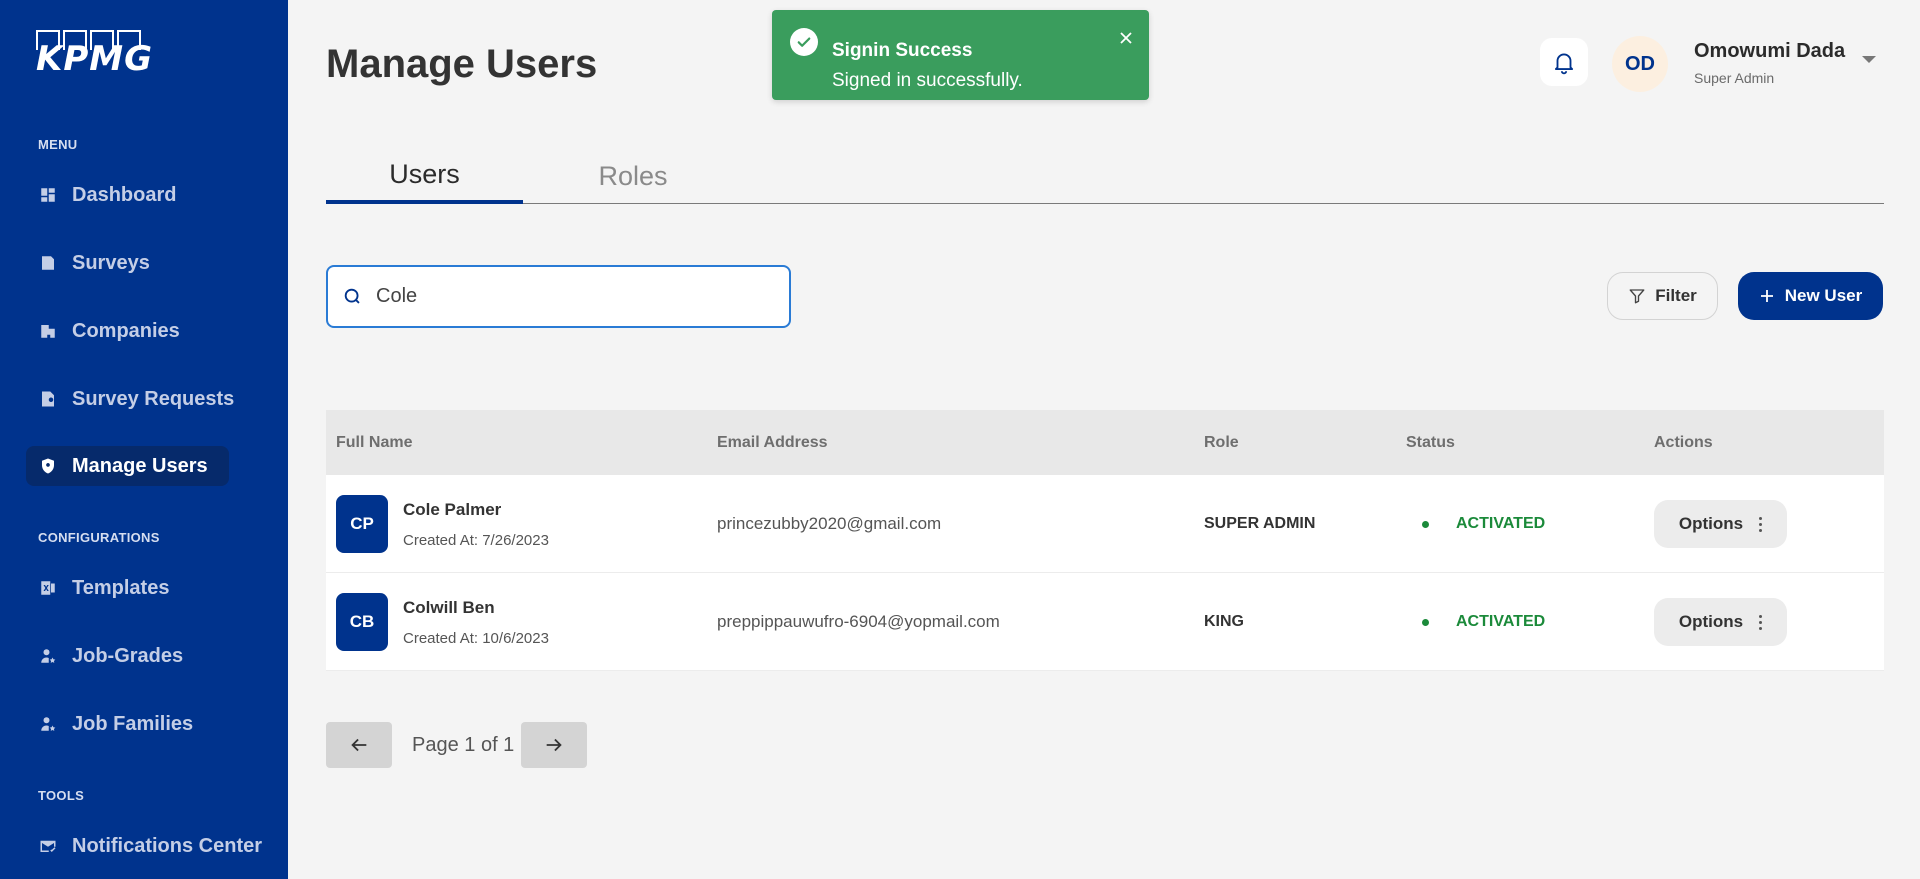  I want to click on bell-icon, so click(1564, 64).